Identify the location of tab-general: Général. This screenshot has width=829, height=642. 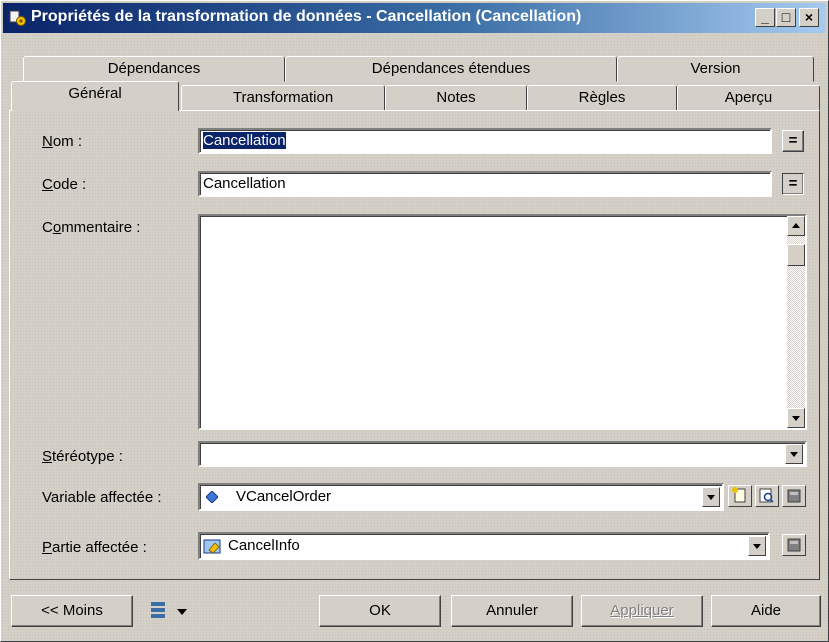
(95, 96).